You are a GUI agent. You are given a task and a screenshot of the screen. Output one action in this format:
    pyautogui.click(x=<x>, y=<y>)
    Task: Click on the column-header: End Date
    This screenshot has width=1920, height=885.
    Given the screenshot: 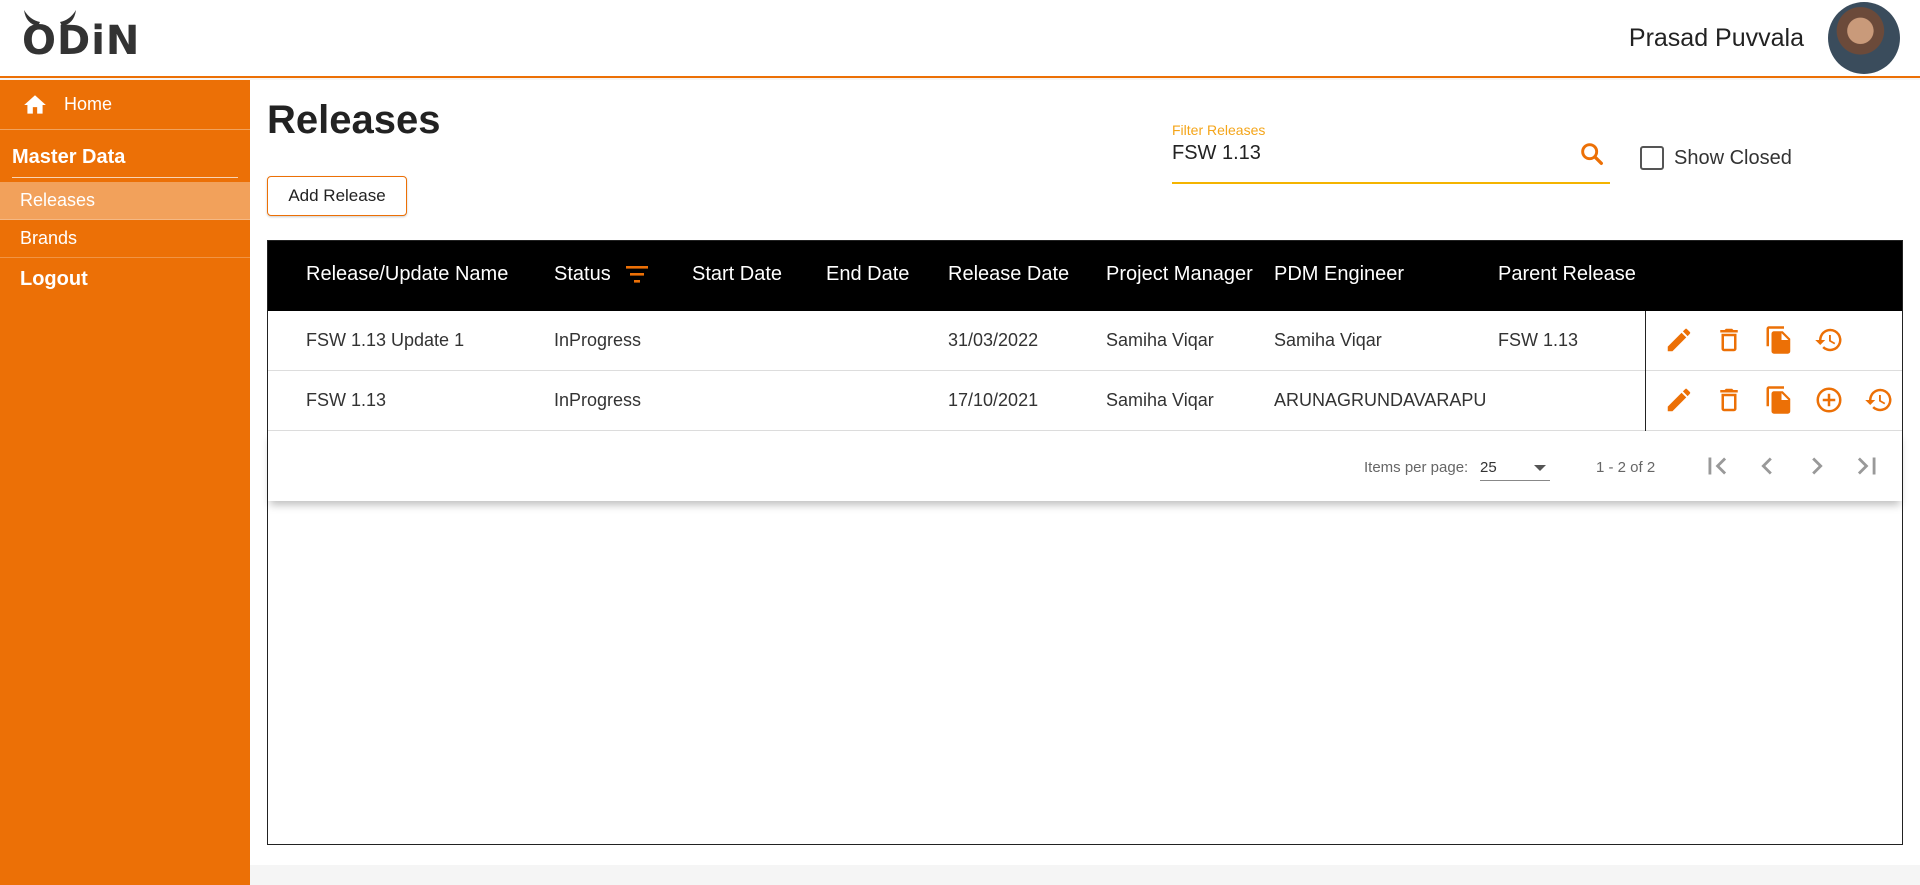 What is the action you would take?
    pyautogui.click(x=867, y=274)
    